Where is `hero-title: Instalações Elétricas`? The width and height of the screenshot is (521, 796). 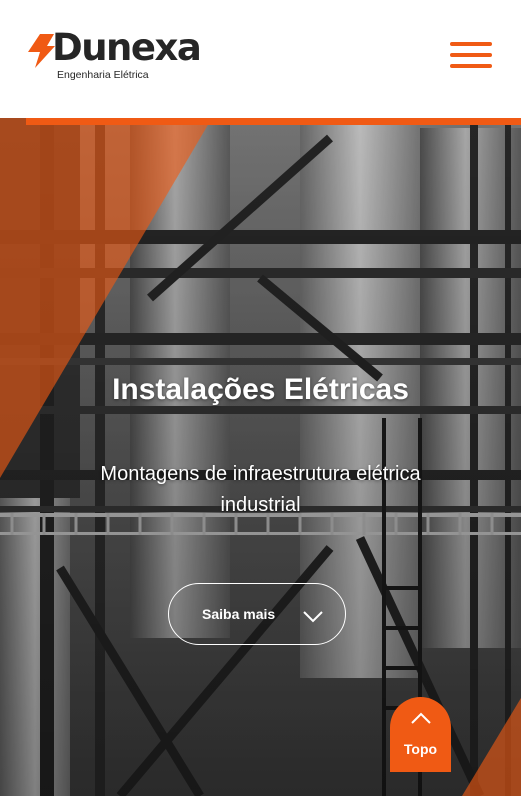
hero-title: Instalações Elétricas is located at coordinates (260, 389).